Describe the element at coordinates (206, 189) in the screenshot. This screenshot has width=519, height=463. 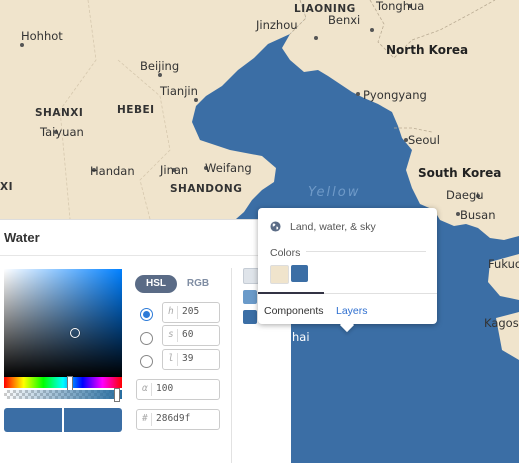
I see `map-label-shandong: SHANDONG` at that location.